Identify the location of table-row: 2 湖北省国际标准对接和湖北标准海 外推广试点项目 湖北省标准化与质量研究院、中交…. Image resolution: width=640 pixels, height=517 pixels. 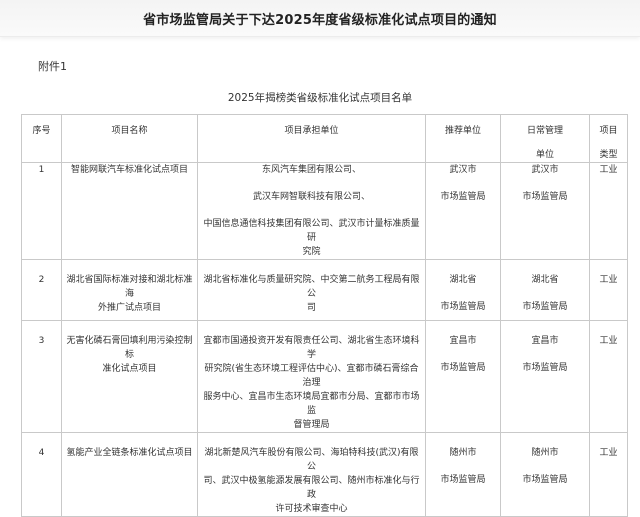
(324, 290).